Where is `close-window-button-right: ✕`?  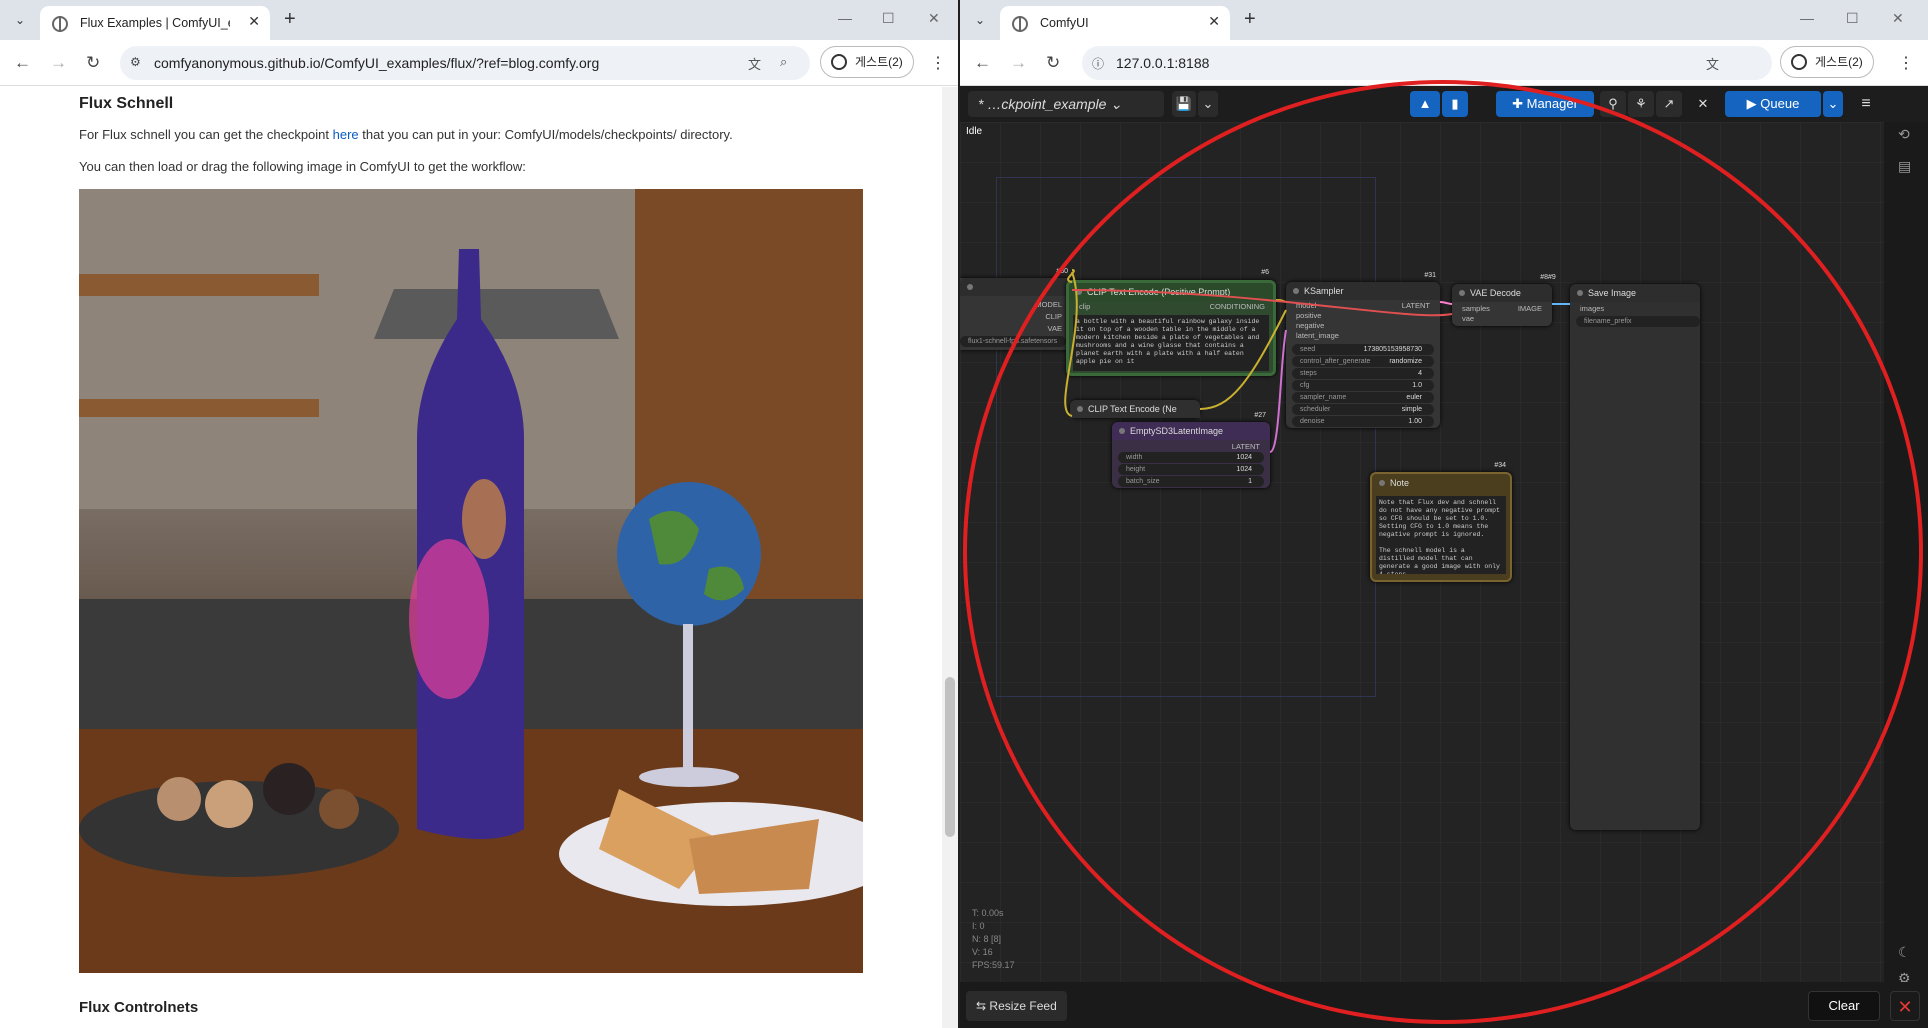
close-window-button-right: ✕ is located at coordinates (1898, 18).